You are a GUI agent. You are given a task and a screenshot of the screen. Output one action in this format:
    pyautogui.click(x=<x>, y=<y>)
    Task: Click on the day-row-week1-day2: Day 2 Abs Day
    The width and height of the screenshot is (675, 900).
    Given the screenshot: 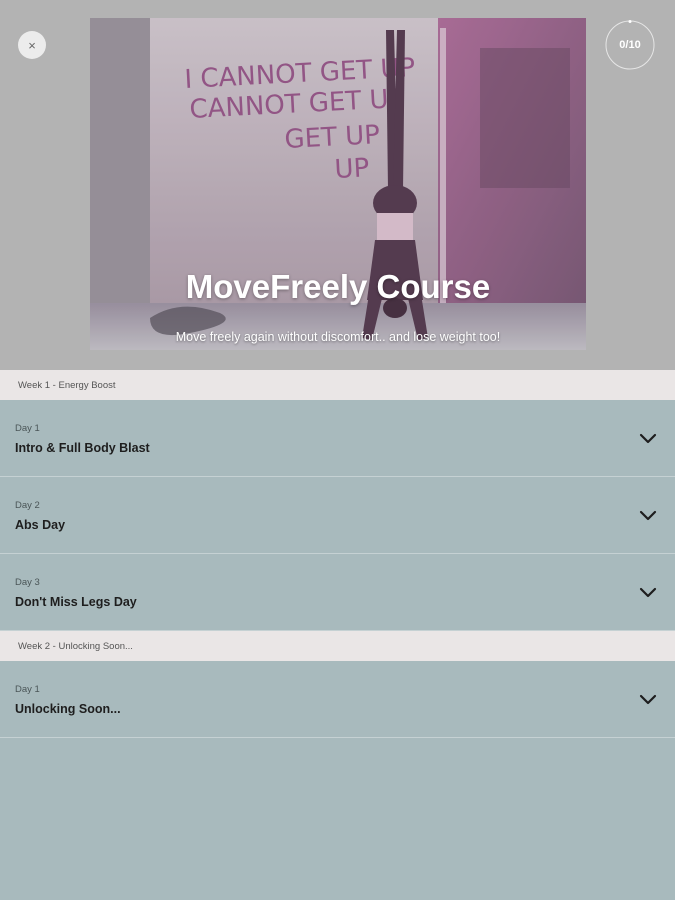 What is the action you would take?
    pyautogui.click(x=337, y=515)
    